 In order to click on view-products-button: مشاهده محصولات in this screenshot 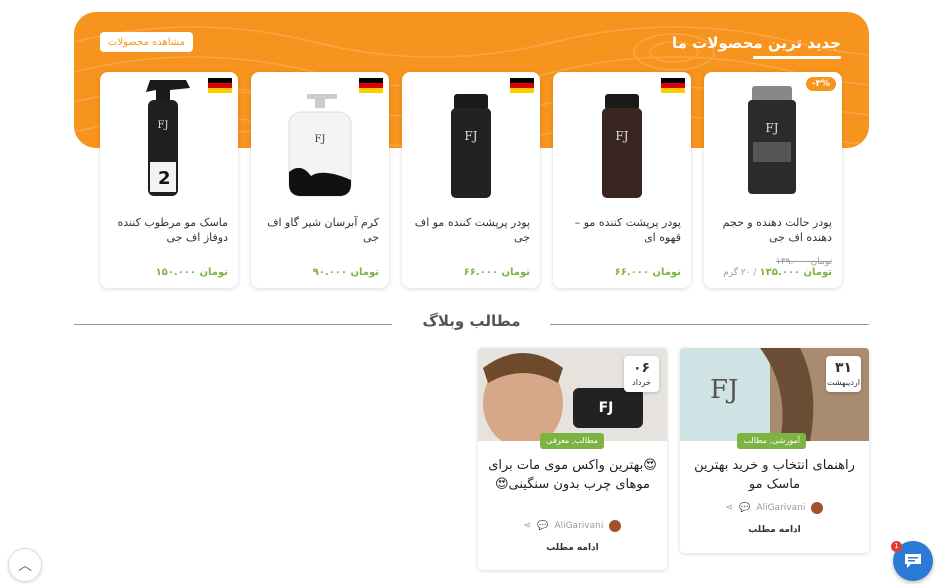, I will do `click(147, 42)`.